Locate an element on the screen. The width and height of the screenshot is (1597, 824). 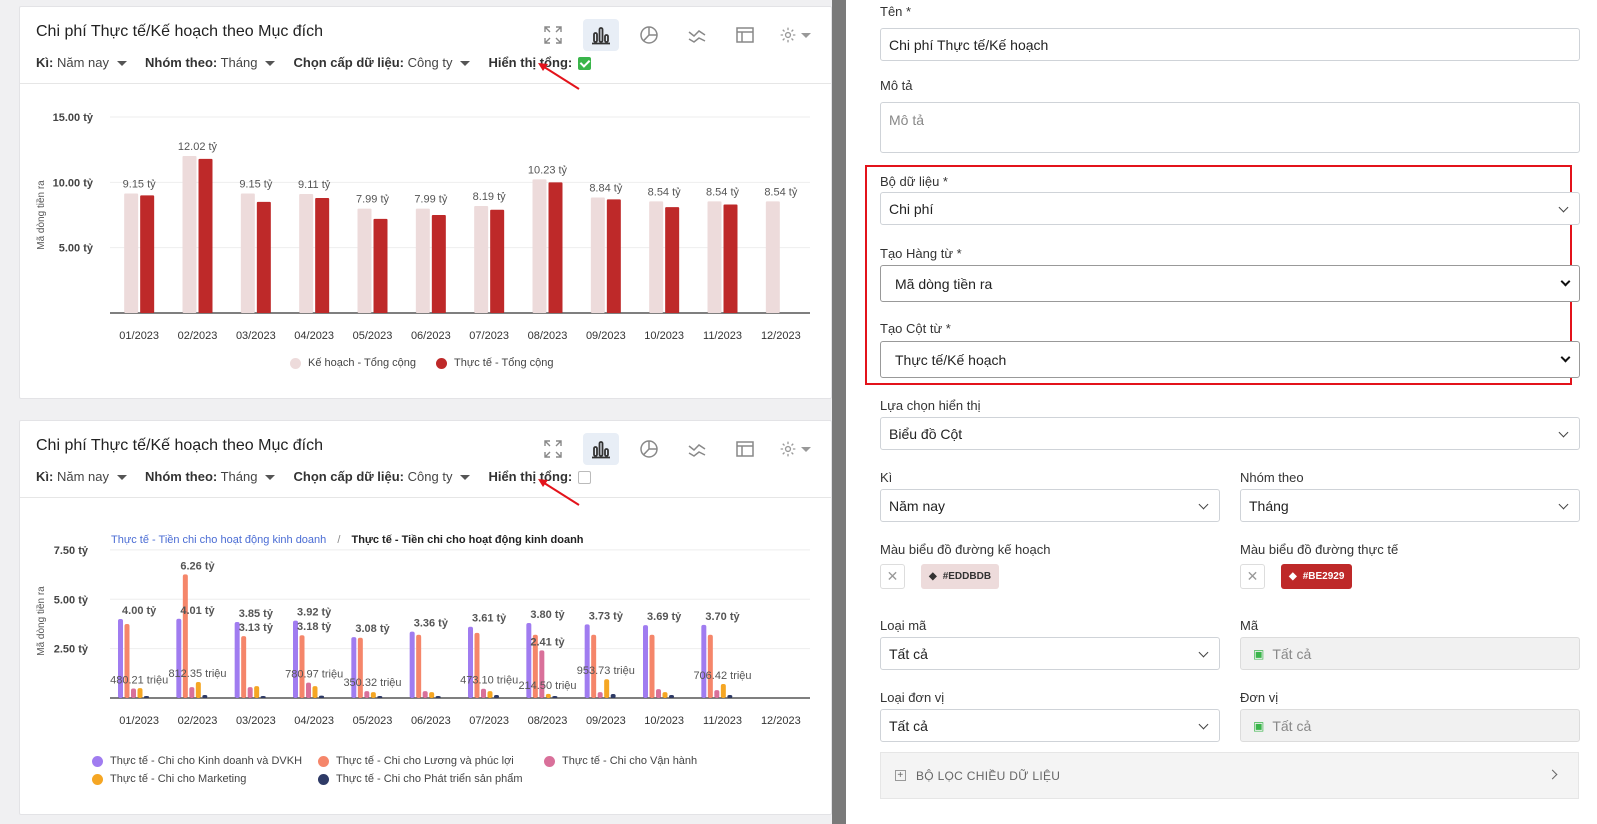
dimension-filter-bar: + BỘ LỌC CHIỀU DỮ LIỆU is located at coordinates (1229, 775).